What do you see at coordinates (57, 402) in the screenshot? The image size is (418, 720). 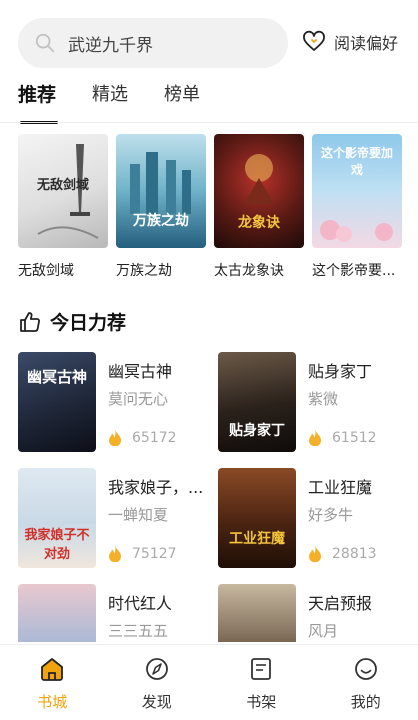 I see `book-cover: 幽冥古神` at bounding box center [57, 402].